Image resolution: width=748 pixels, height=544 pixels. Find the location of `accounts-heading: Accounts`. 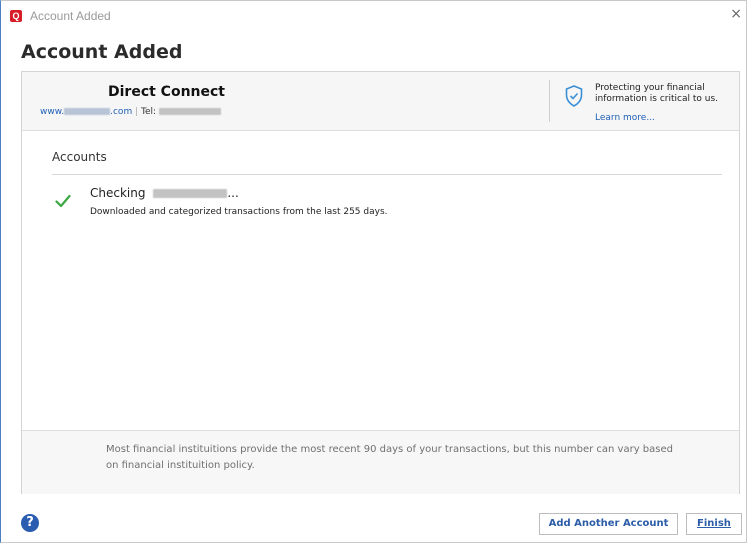

accounts-heading: Accounts is located at coordinates (79, 157).